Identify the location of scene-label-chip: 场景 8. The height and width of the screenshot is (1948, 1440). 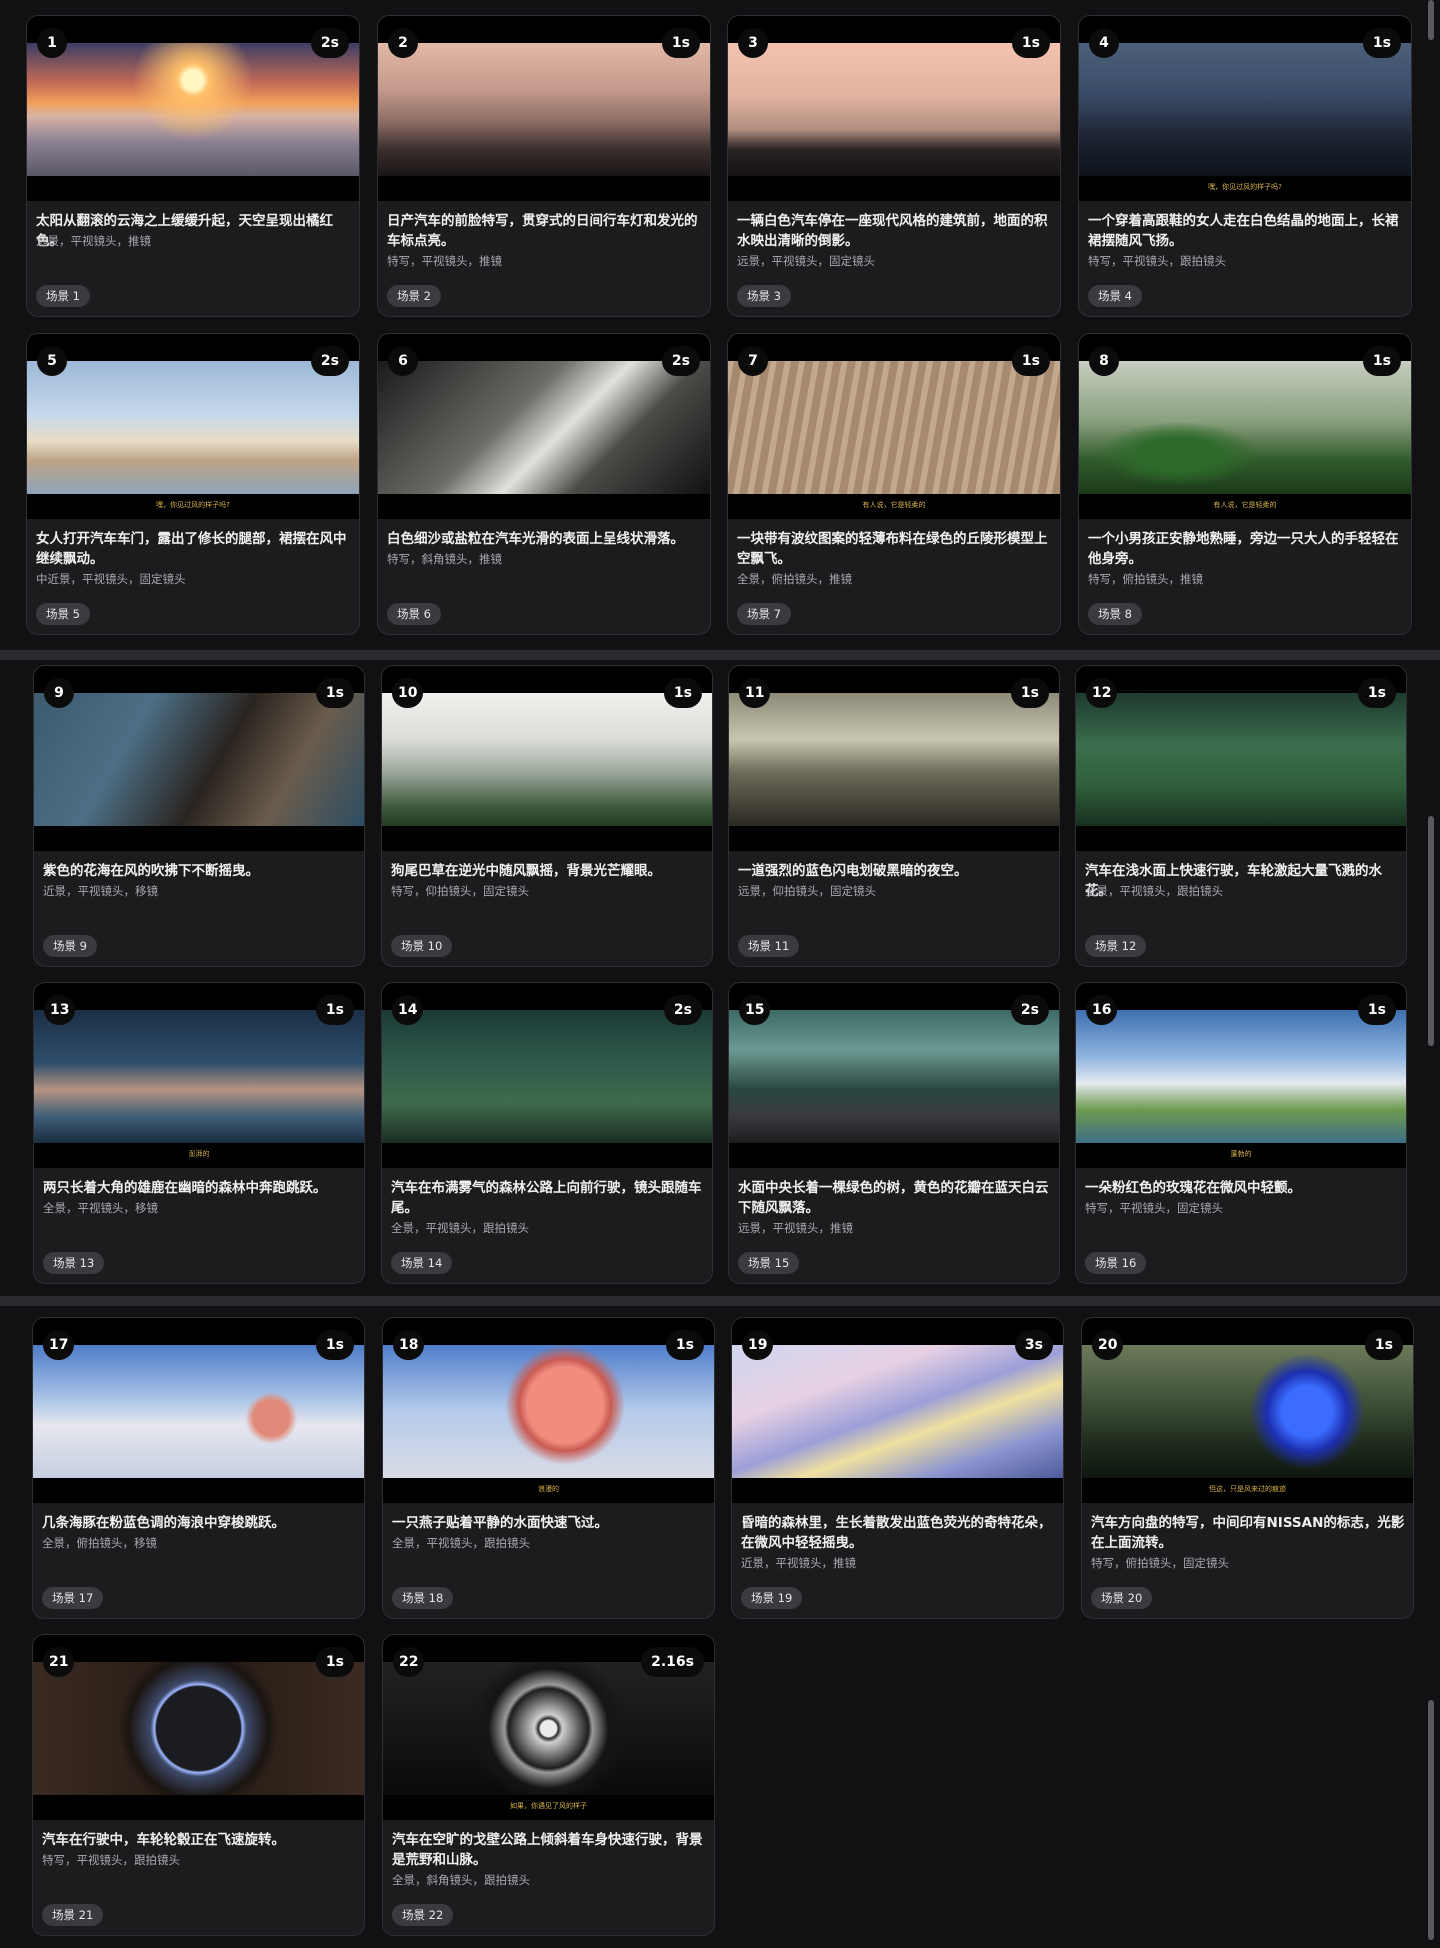
(1115, 614).